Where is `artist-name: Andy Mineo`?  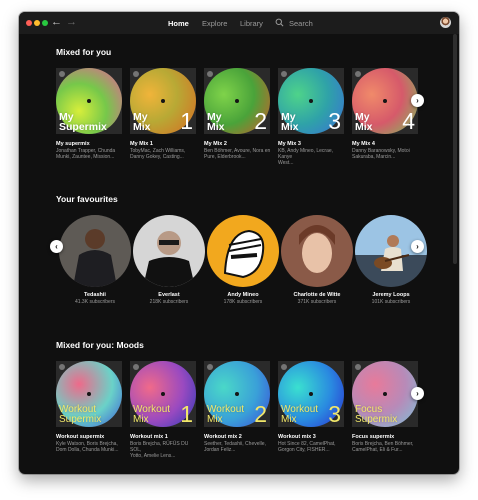
artist-name: Andy Mineo is located at coordinates (243, 295).